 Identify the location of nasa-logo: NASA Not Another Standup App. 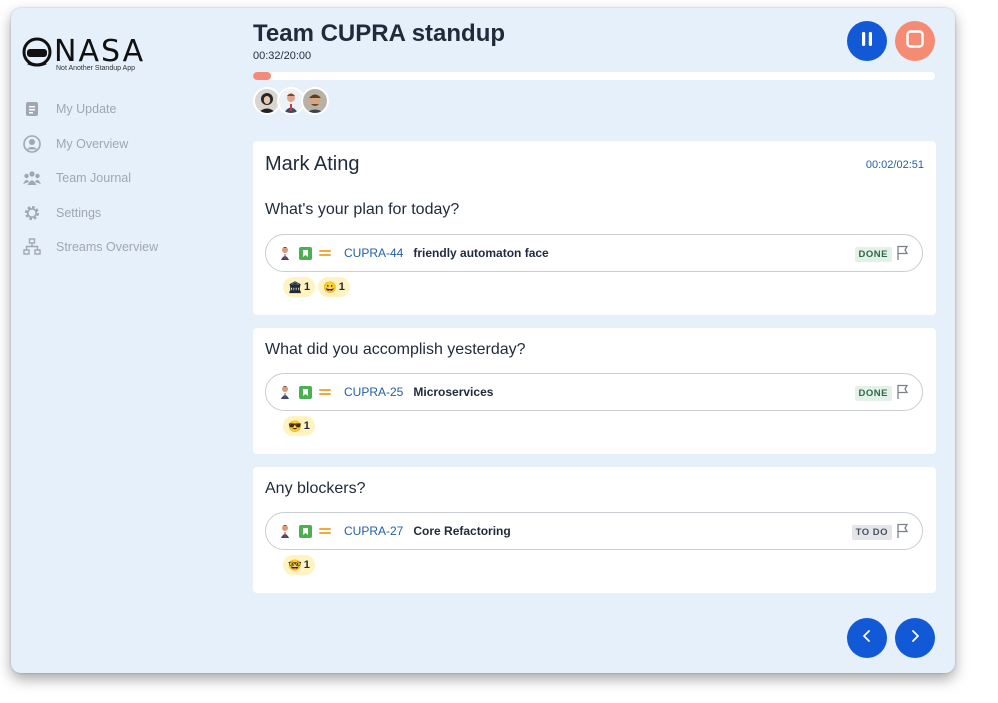
(92, 54).